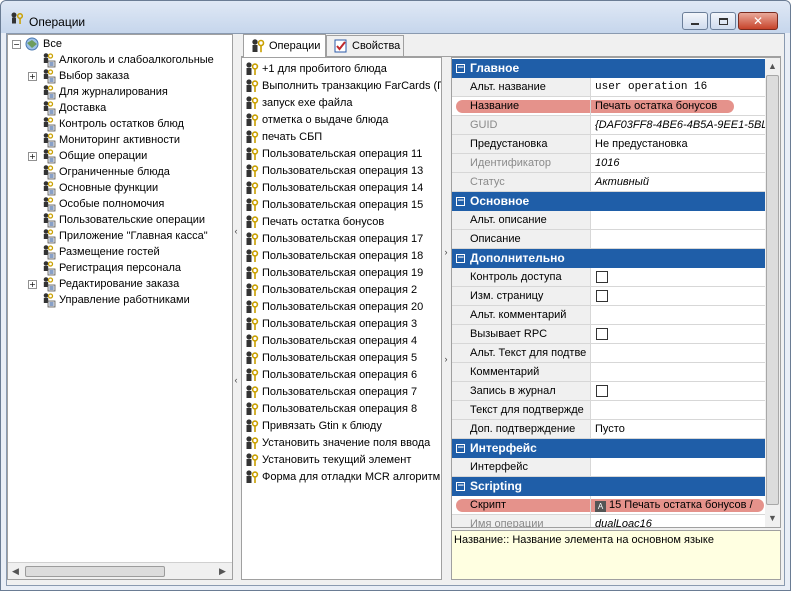  What do you see at coordinates (236, 231) in the screenshot?
I see `collapse-left-icon: ‹` at bounding box center [236, 231].